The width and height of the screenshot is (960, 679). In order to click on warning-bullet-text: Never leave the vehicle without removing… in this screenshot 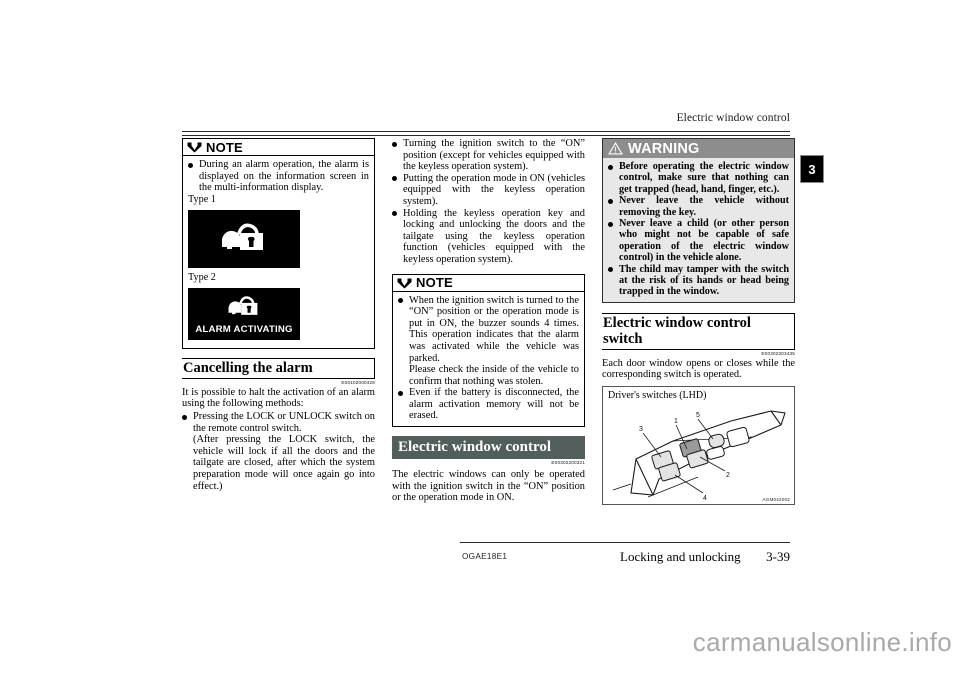, I will do `click(704, 206)`.